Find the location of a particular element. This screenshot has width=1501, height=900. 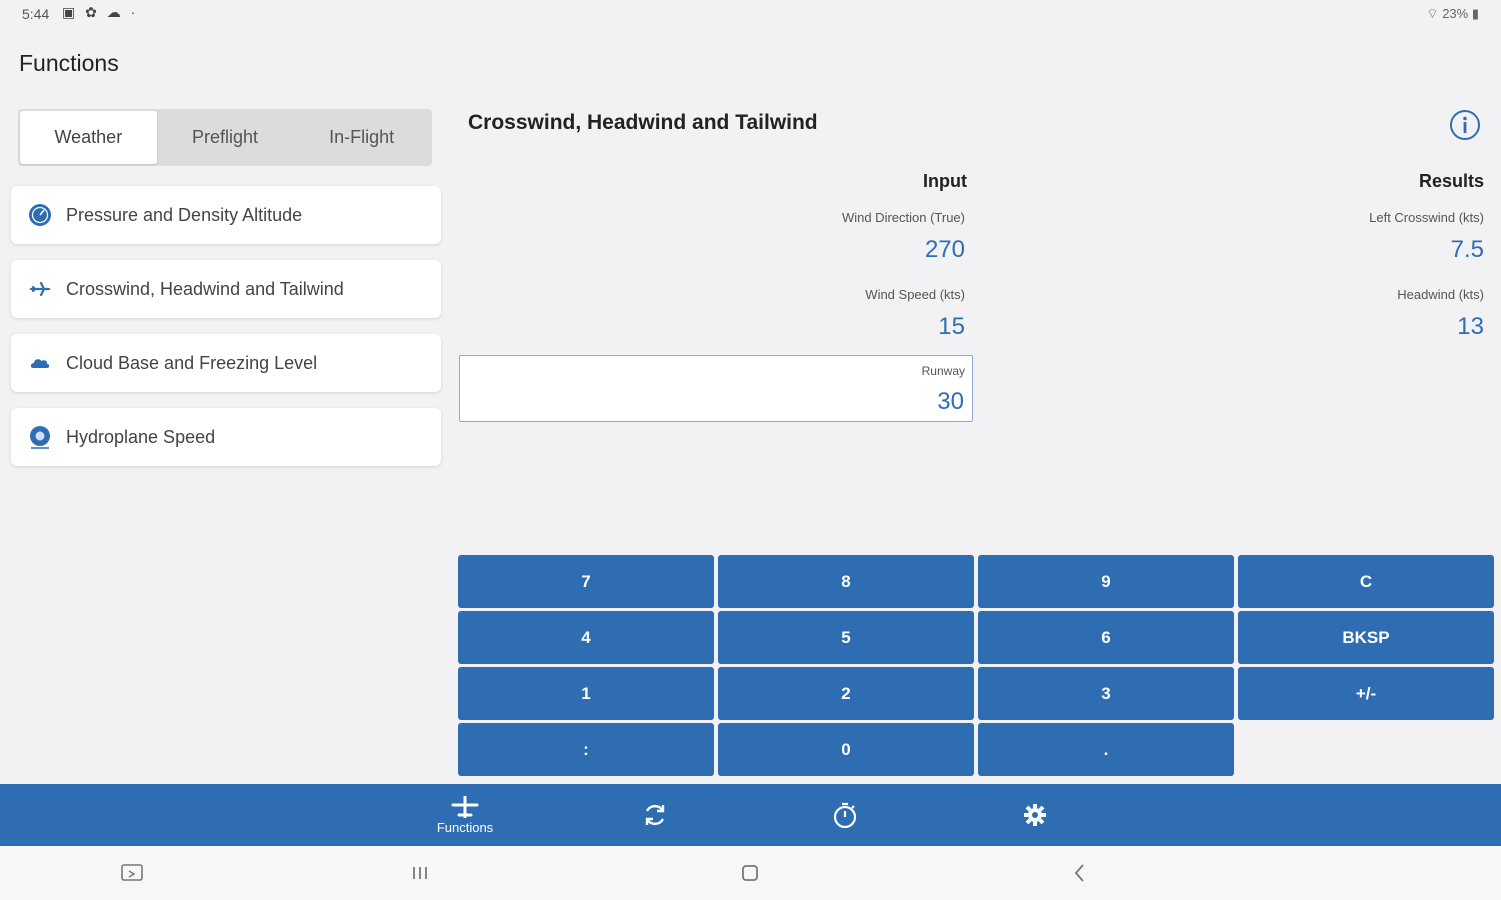

gear-icon is located at coordinates (1035, 815).